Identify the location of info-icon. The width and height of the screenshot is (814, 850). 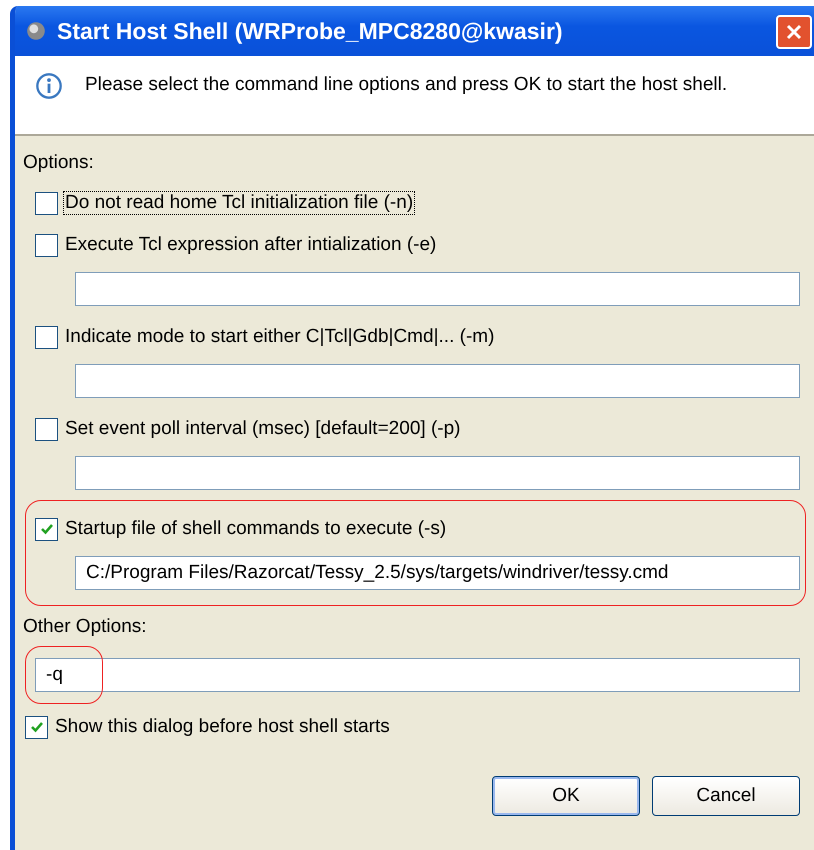
(49, 86).